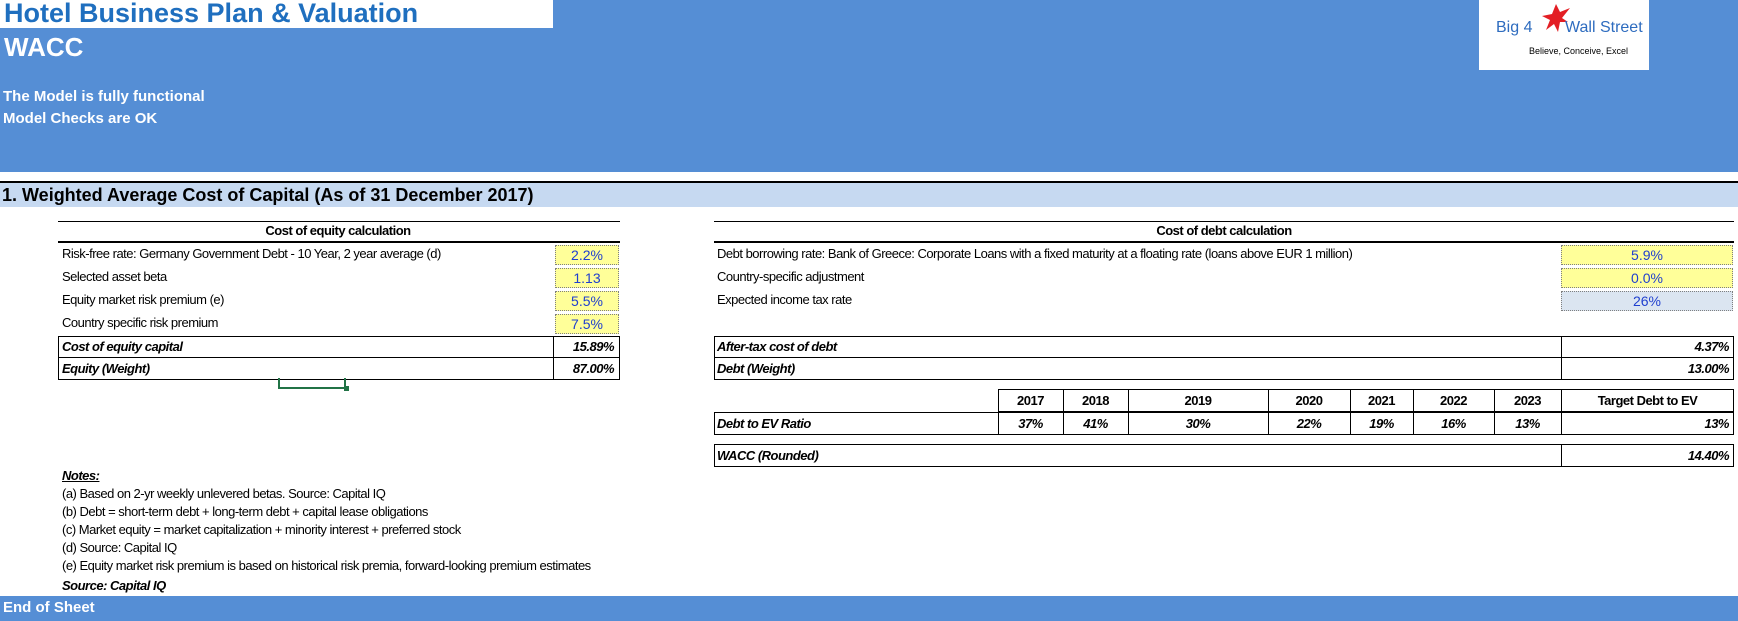 This screenshot has width=1738, height=621. What do you see at coordinates (1604, 27) in the screenshot?
I see `logo-text-right: Wall Street` at bounding box center [1604, 27].